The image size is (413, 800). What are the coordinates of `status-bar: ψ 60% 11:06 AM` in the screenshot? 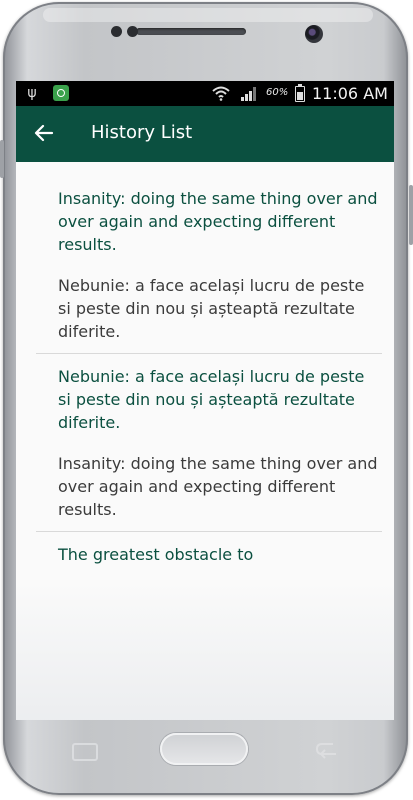 It's located at (205, 93).